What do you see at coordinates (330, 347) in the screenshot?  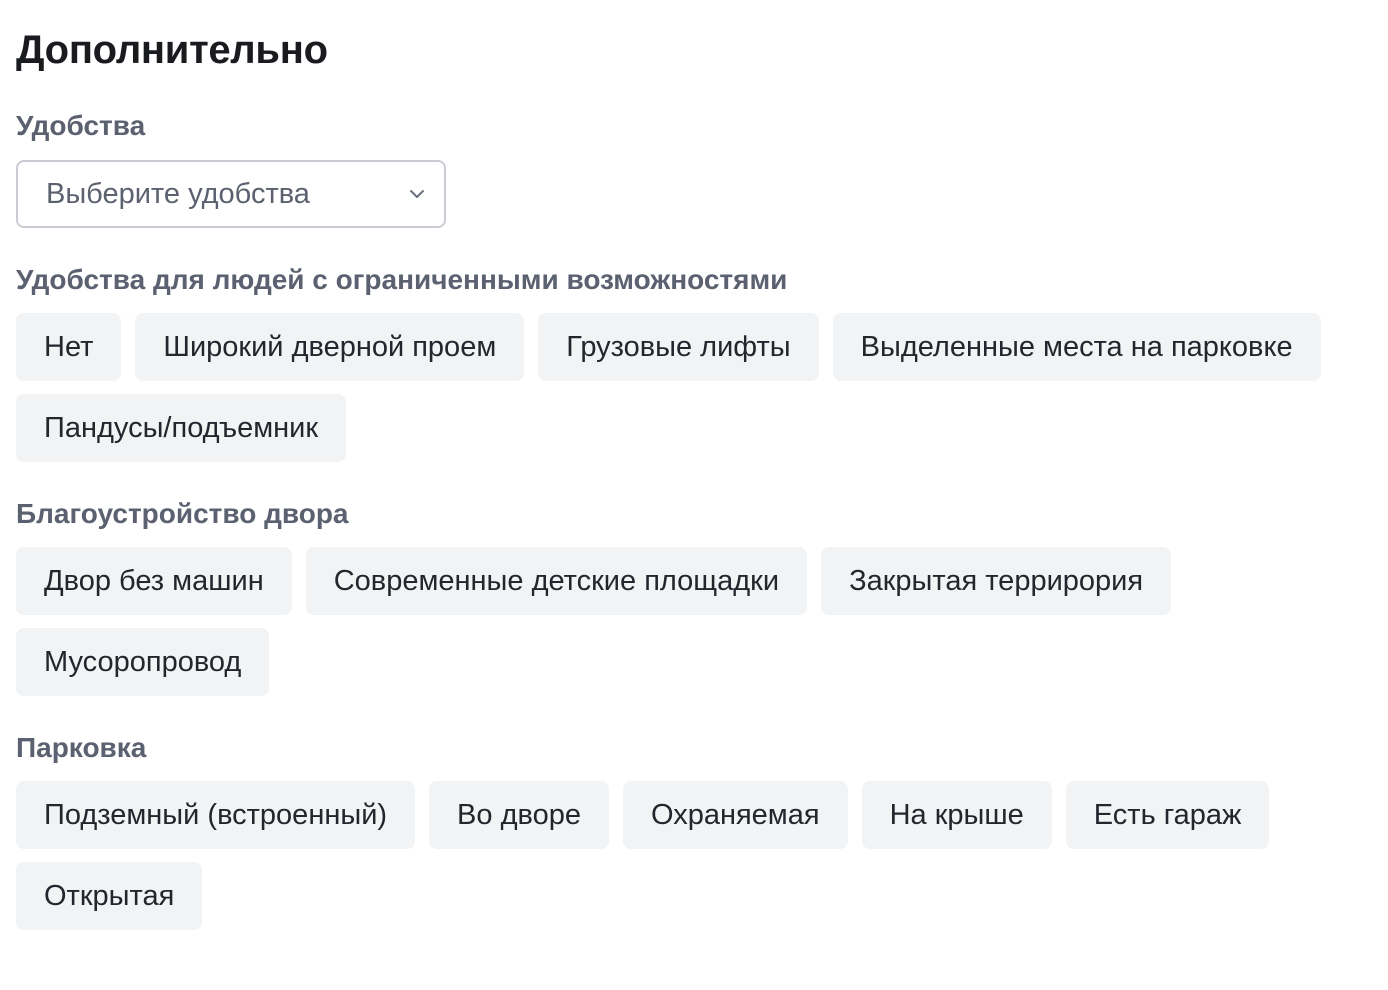 I see `chip-wide-doorway: Широкий дверной проем` at bounding box center [330, 347].